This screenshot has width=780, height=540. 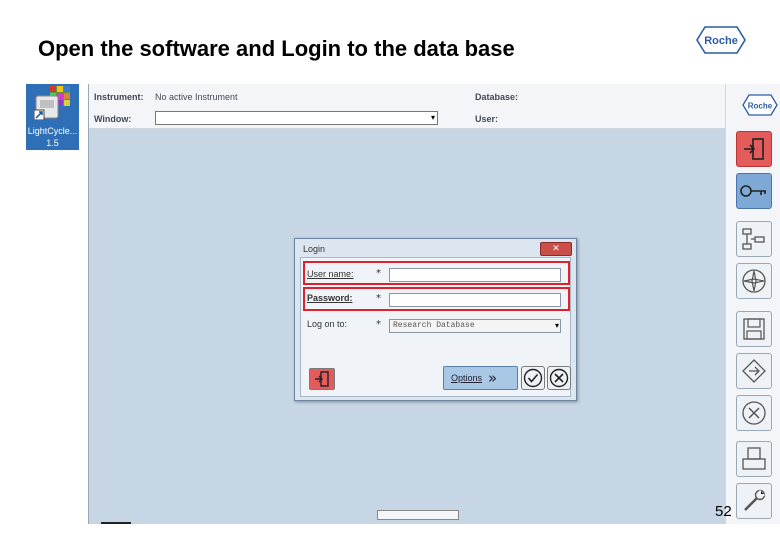 I want to click on navigator-button, so click(x=754, y=239).